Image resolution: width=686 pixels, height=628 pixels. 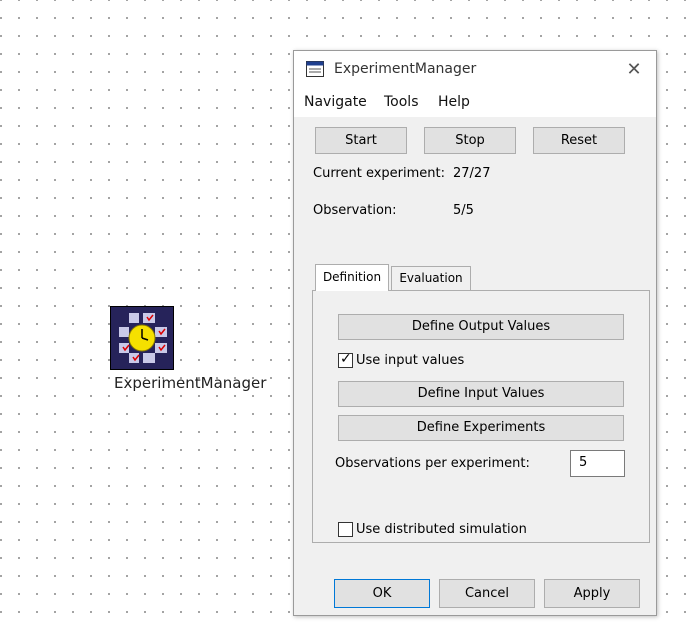 I want to click on define-experiments-button: Define Experiments, so click(x=481, y=428).